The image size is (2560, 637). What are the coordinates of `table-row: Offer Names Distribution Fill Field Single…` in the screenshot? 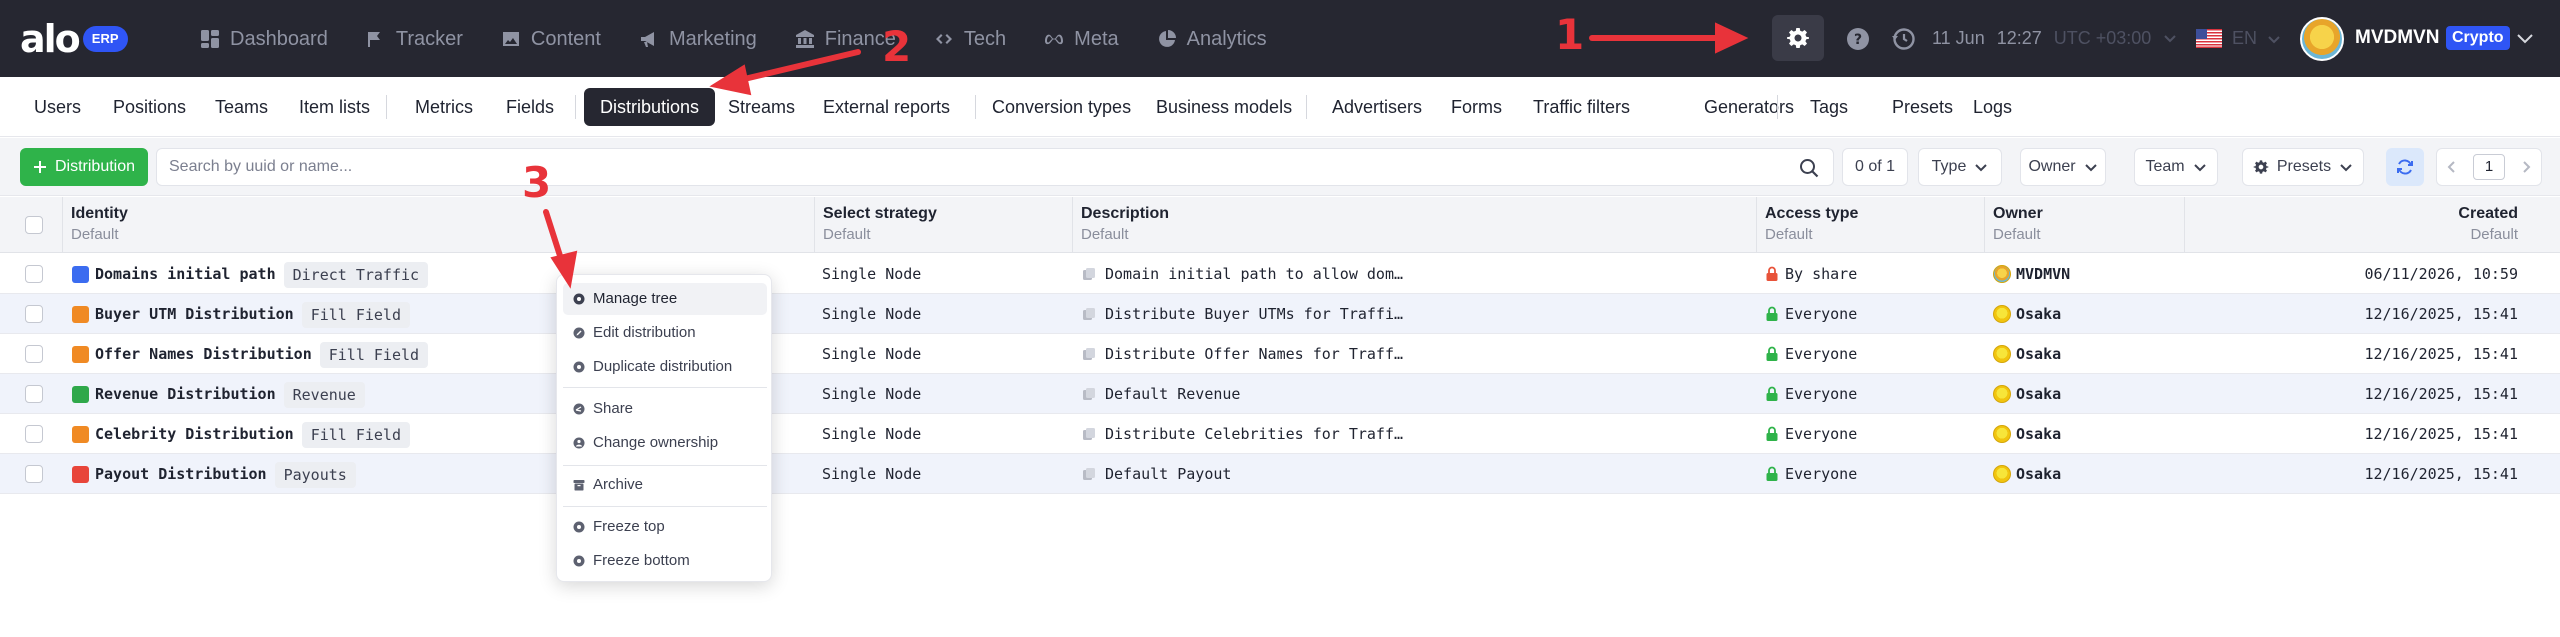 It's located at (1280, 354).